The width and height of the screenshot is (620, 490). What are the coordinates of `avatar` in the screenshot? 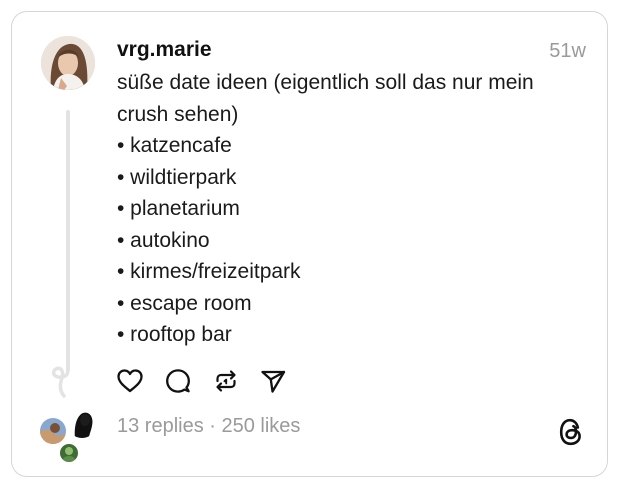 It's located at (68, 63).